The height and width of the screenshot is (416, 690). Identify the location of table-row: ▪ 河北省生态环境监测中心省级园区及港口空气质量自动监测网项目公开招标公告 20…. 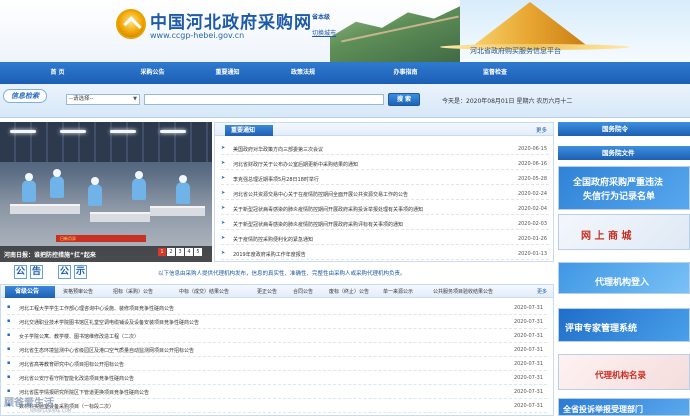
(277, 350).